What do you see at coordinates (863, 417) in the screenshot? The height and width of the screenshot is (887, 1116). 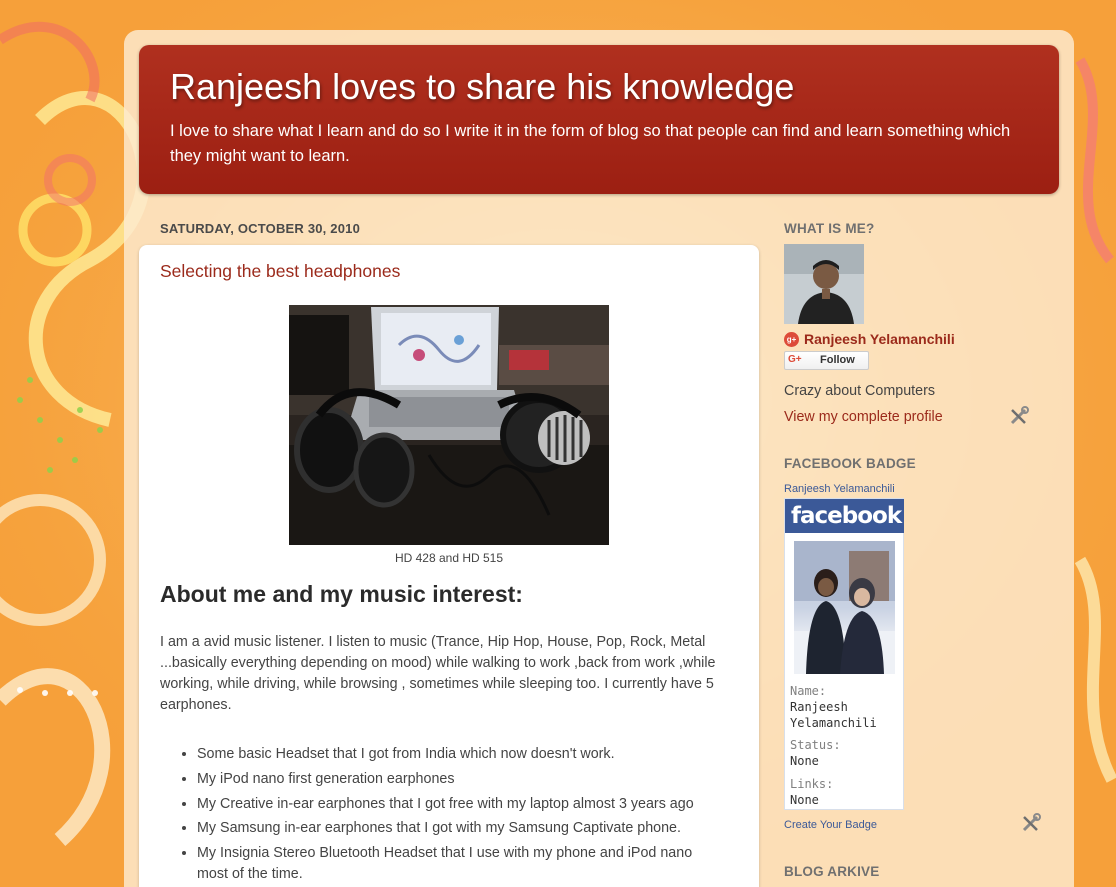 I see `view-profile-link: View my complete profile` at bounding box center [863, 417].